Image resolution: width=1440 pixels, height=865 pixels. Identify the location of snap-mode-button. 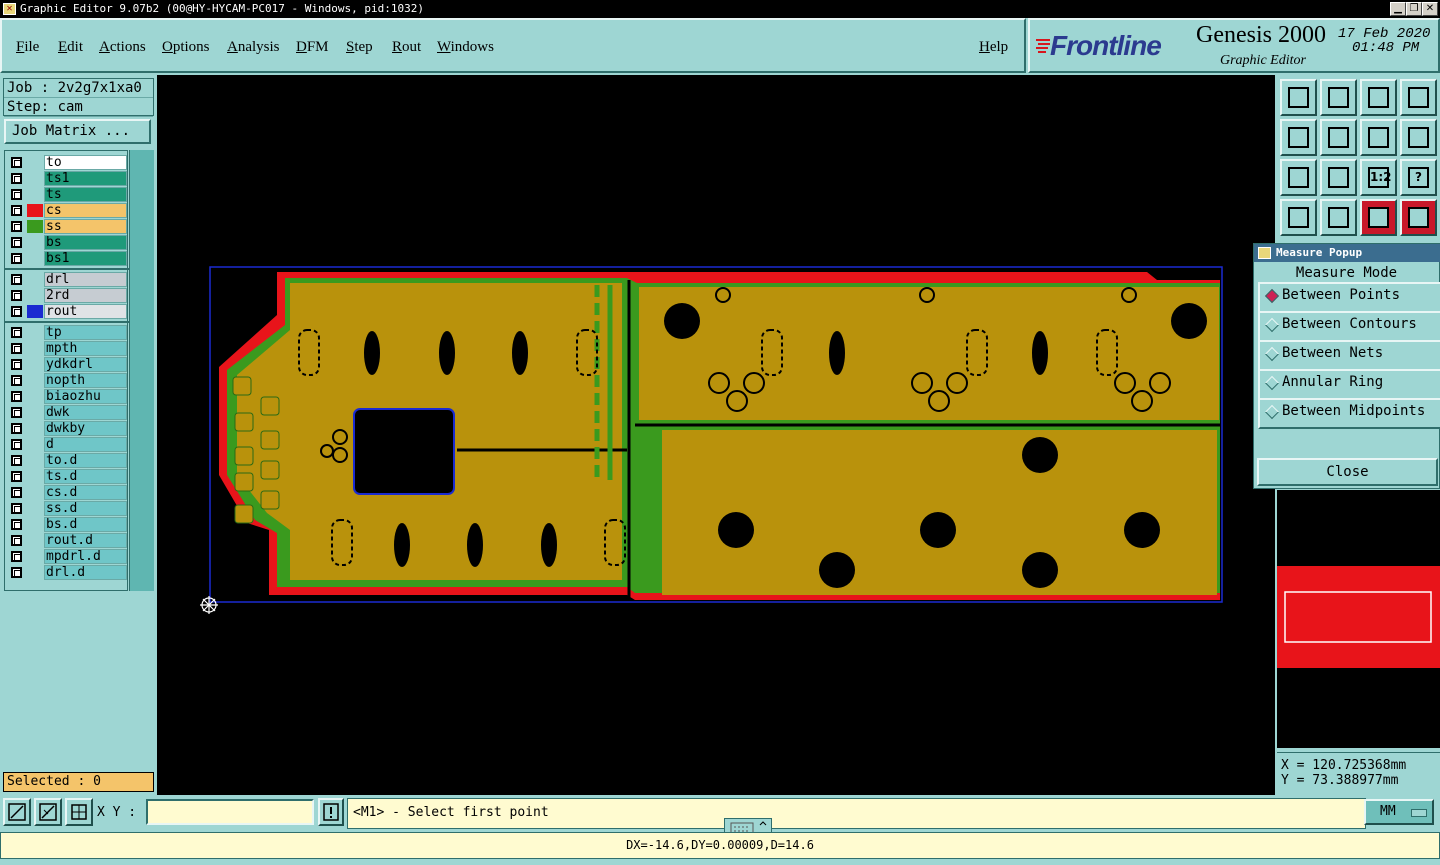
(17, 812).